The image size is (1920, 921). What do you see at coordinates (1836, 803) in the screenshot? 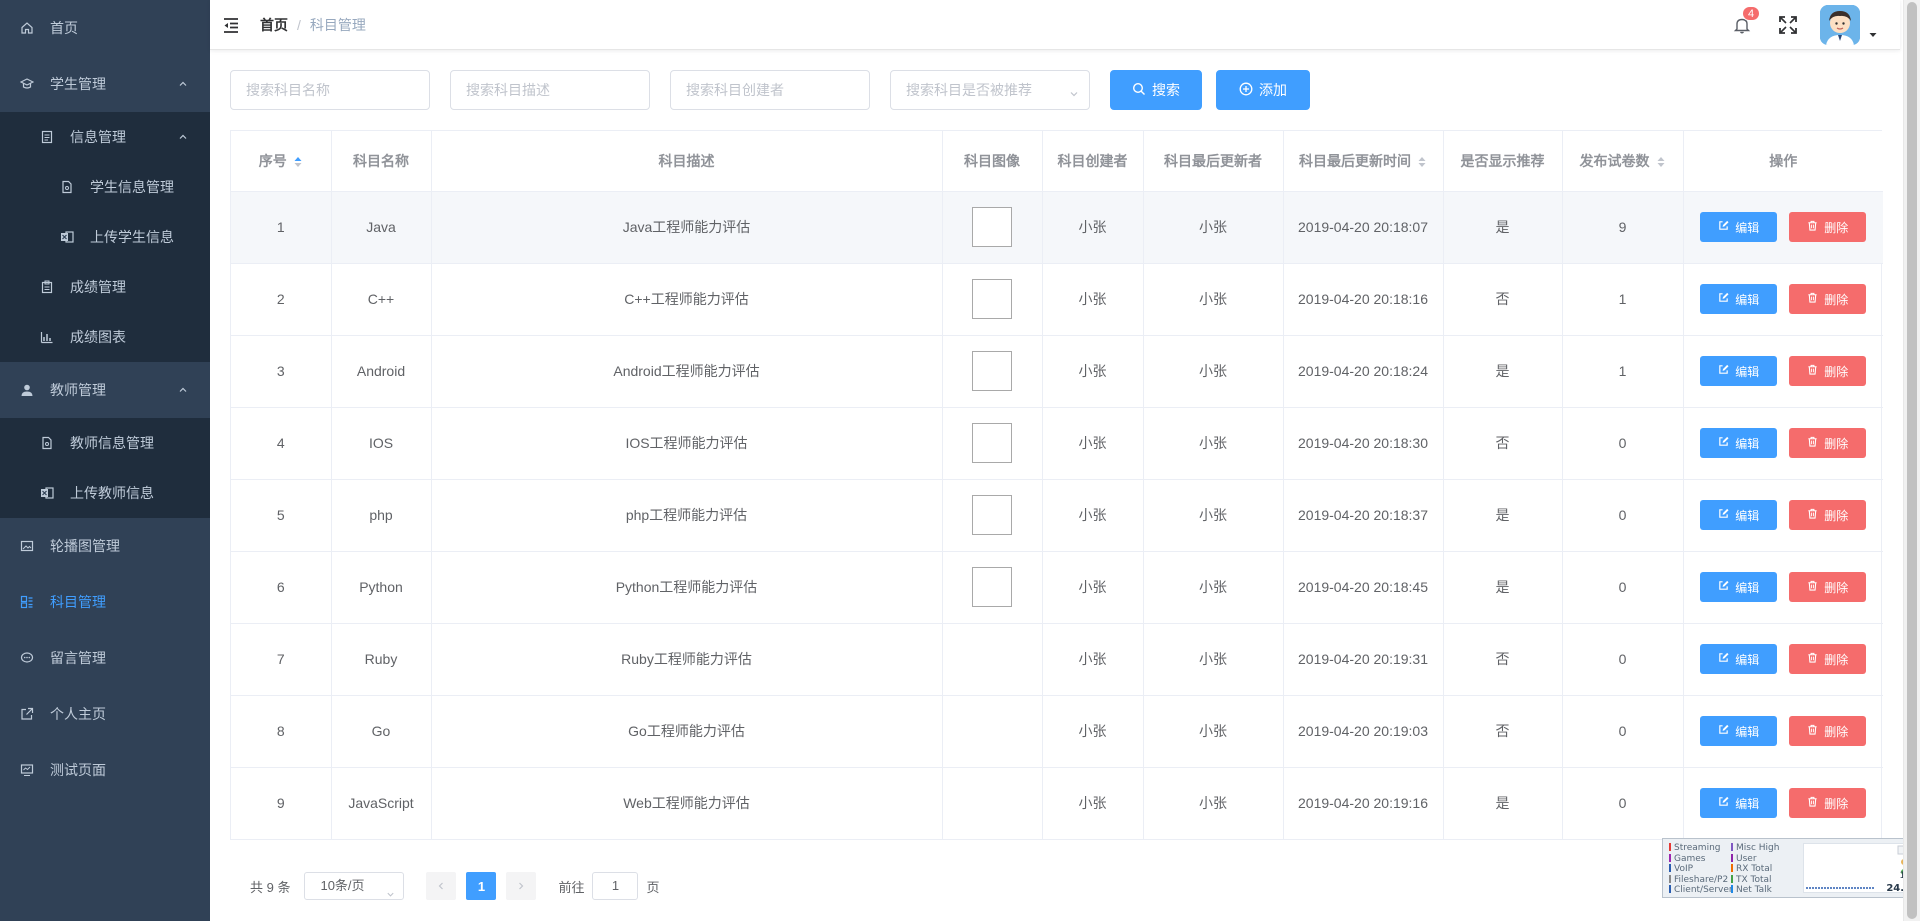
I see `delete-button-label: 删除` at bounding box center [1836, 803].